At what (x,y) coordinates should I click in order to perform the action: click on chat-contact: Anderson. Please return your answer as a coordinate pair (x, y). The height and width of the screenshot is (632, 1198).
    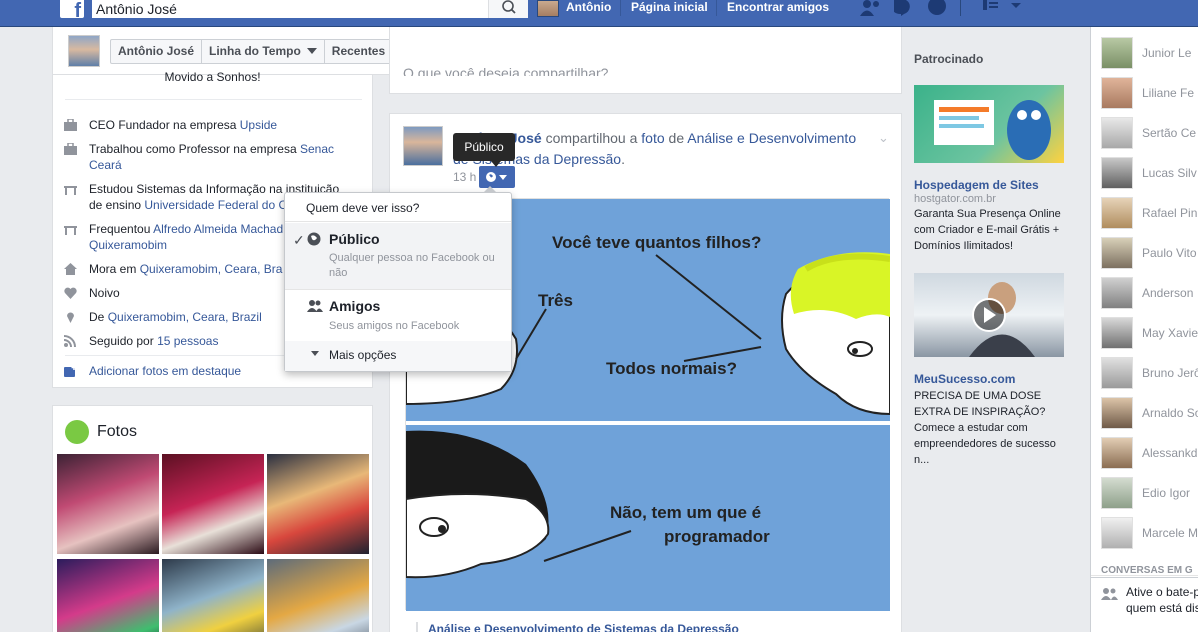
    Looking at the image, I should click on (1149, 293).